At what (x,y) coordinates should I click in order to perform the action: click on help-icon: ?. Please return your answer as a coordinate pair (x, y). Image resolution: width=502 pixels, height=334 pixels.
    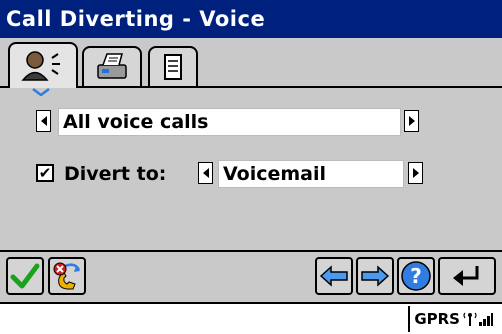
    Looking at the image, I should click on (416, 276).